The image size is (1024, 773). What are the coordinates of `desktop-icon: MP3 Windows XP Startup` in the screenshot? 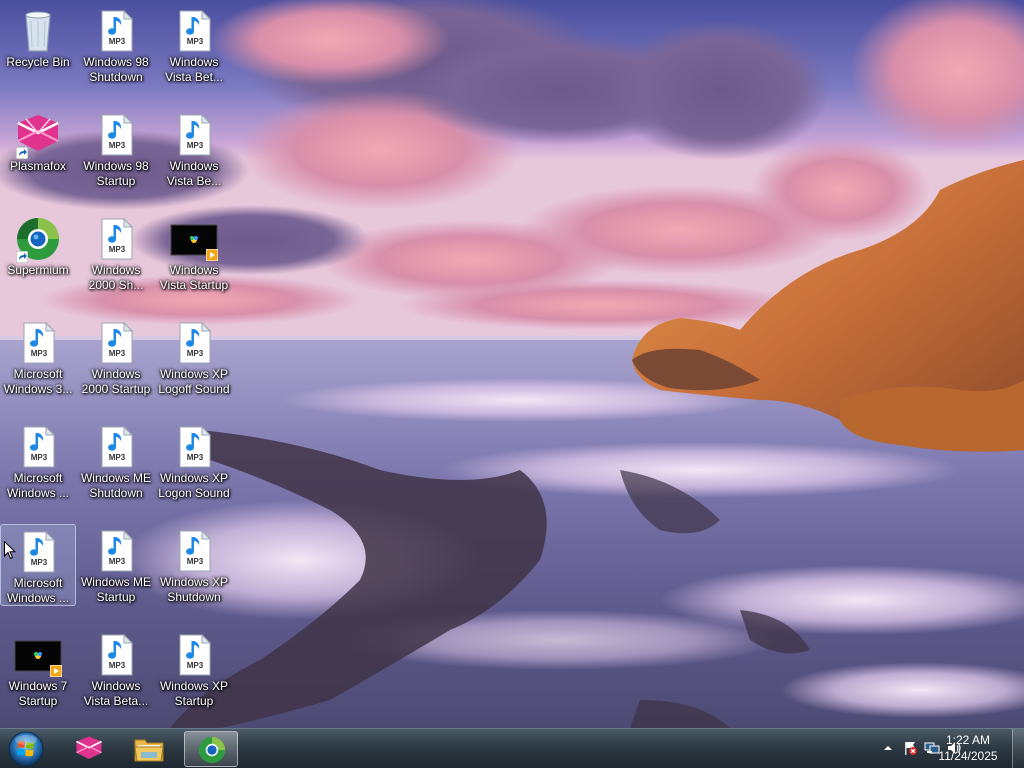 It's located at (194, 669).